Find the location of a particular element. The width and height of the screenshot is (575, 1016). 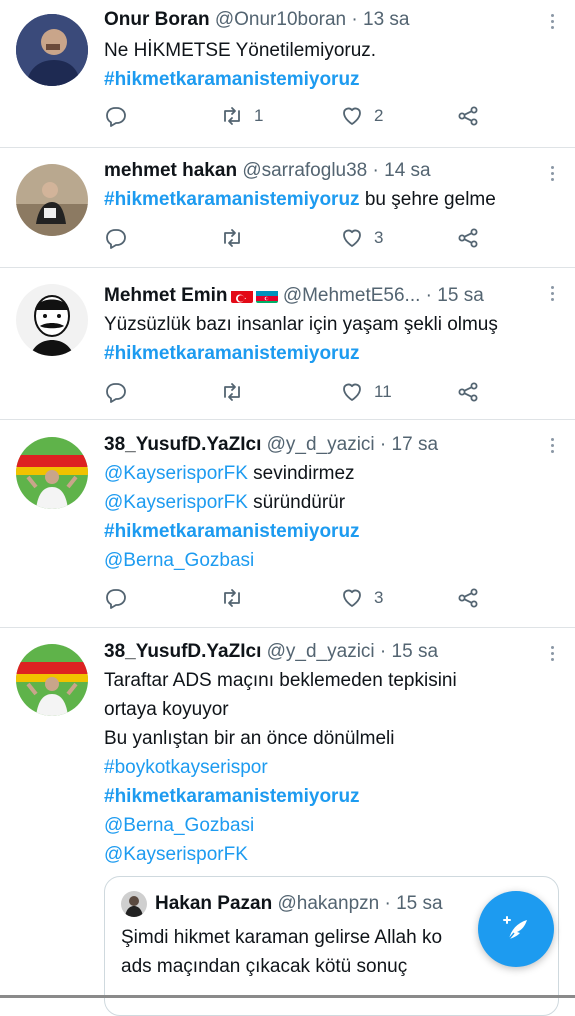

tweet-text: Bu yanlıştan bir an önce dönülmeli is located at coordinates (249, 738).